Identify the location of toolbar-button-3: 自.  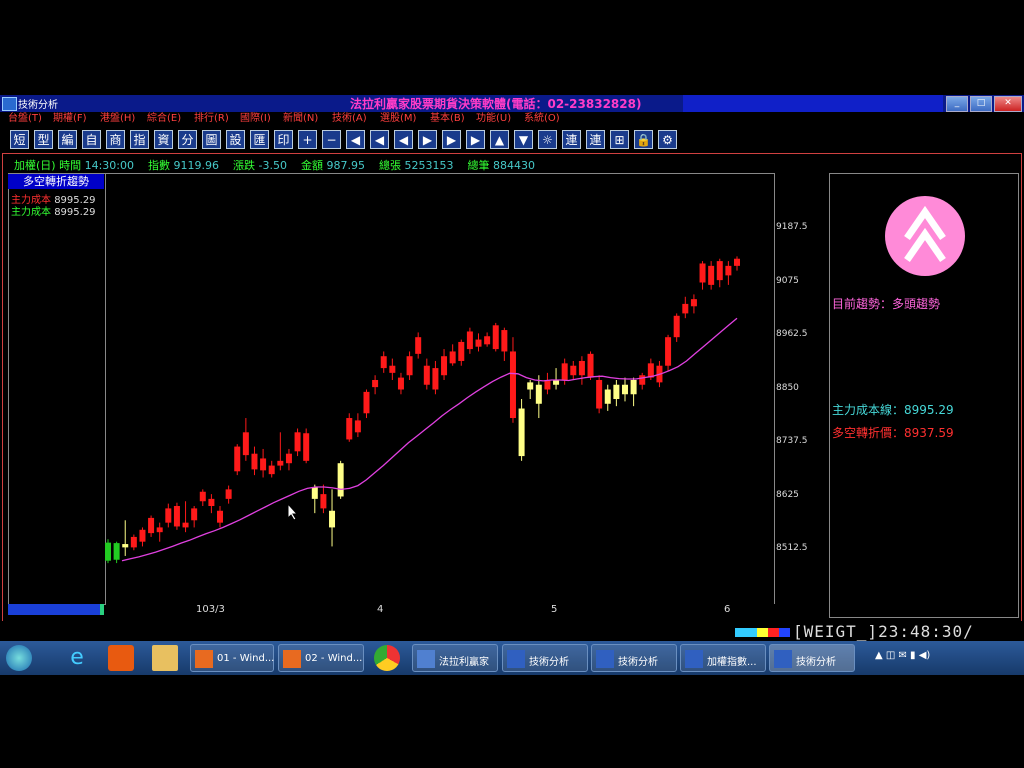
(91, 139).